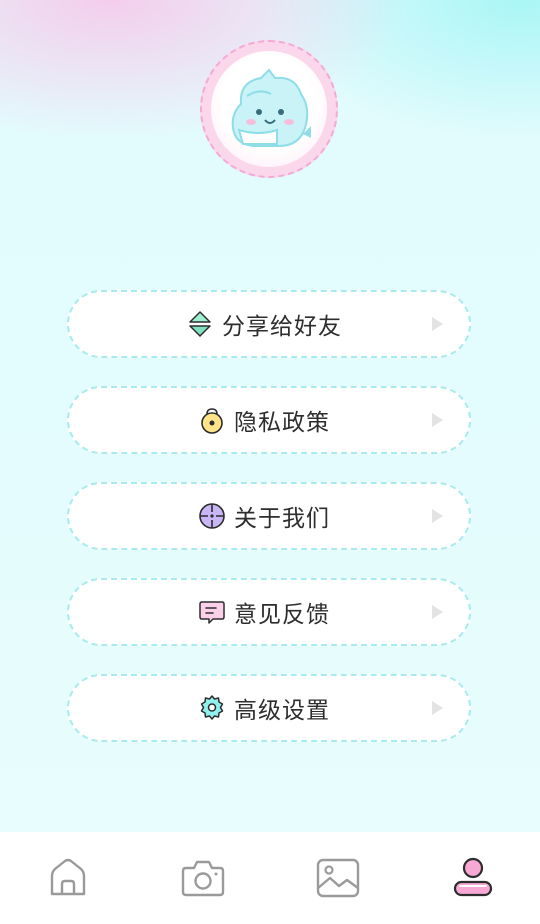 The image size is (540, 924). I want to click on menu-item-settings: 高级设置, so click(269, 708).